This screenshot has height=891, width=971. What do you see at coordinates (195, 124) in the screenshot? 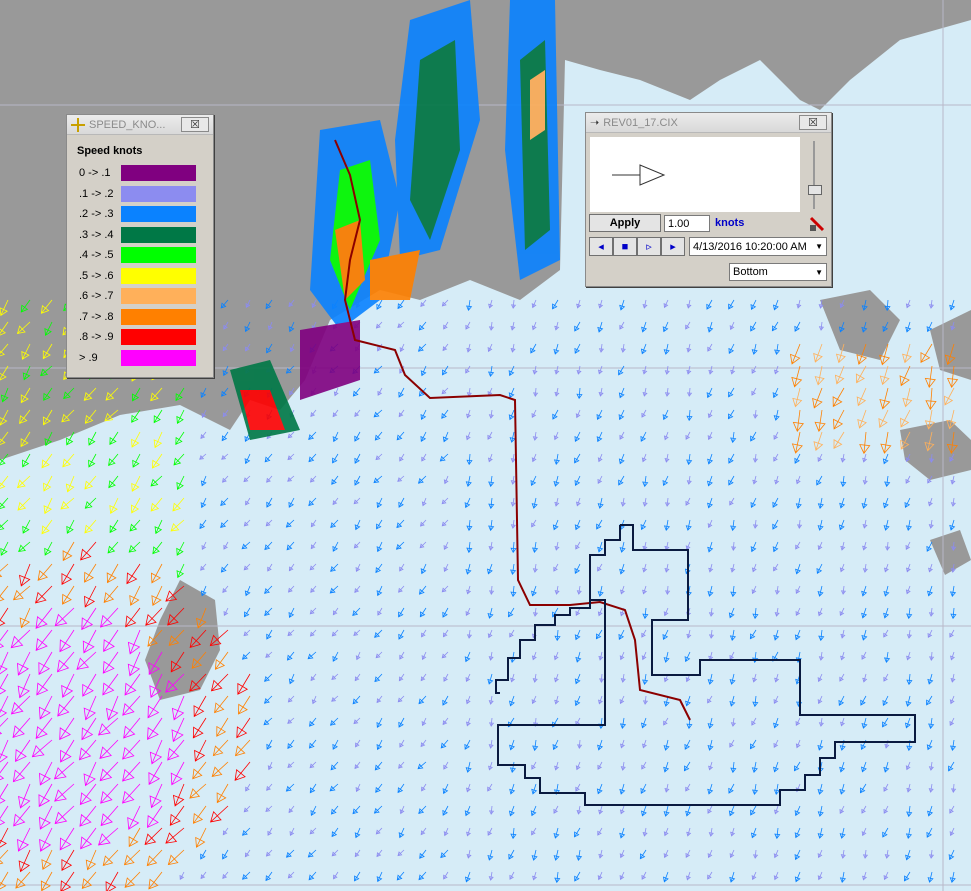
I see `legend-close-button: ☒` at bounding box center [195, 124].